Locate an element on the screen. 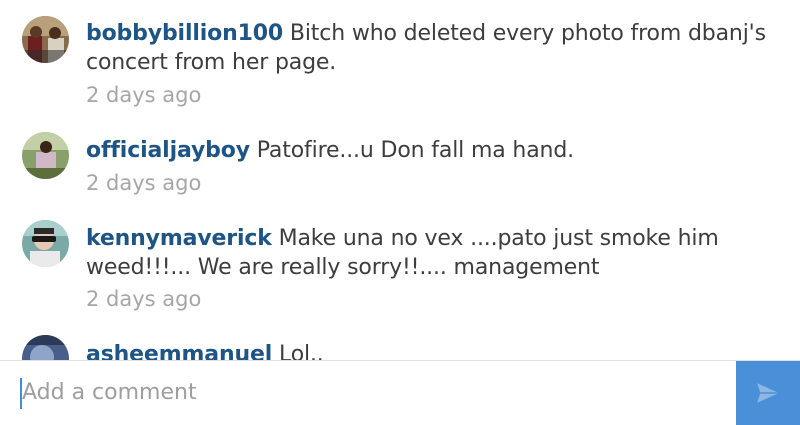  send-button is located at coordinates (768, 393).